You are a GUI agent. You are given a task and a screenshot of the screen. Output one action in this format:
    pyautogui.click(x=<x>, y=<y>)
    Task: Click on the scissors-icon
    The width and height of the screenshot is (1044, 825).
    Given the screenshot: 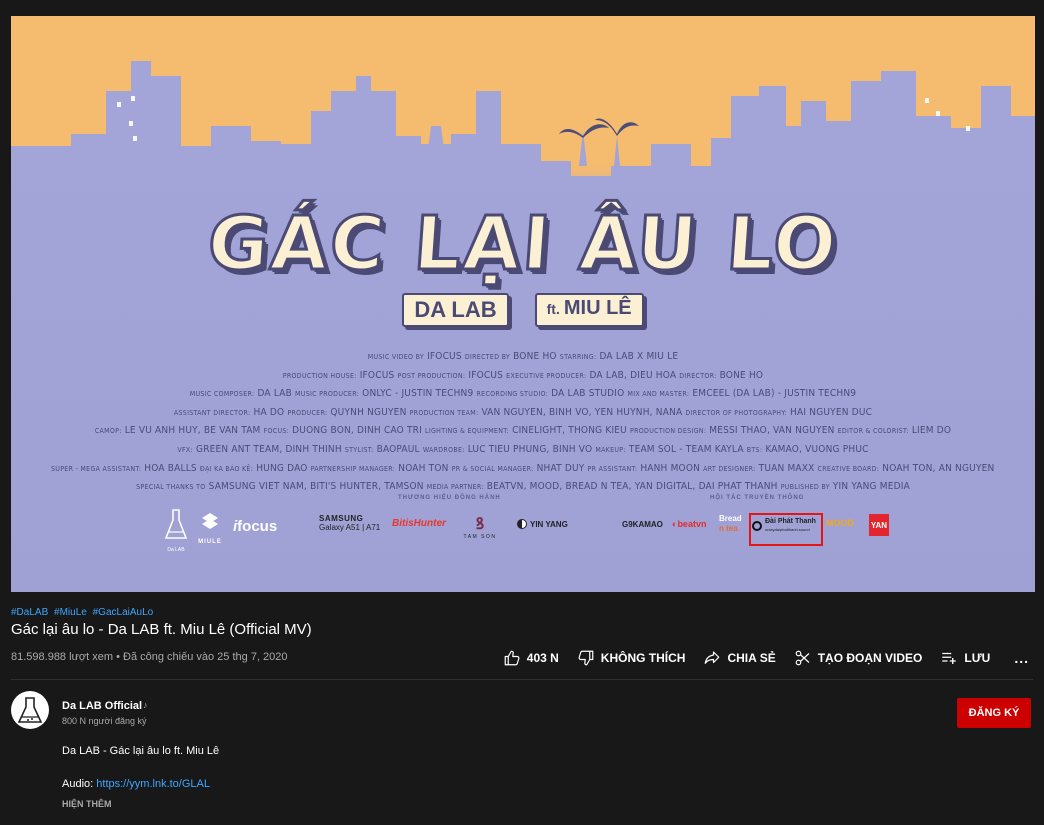 What is the action you would take?
    pyautogui.click(x=802, y=658)
    